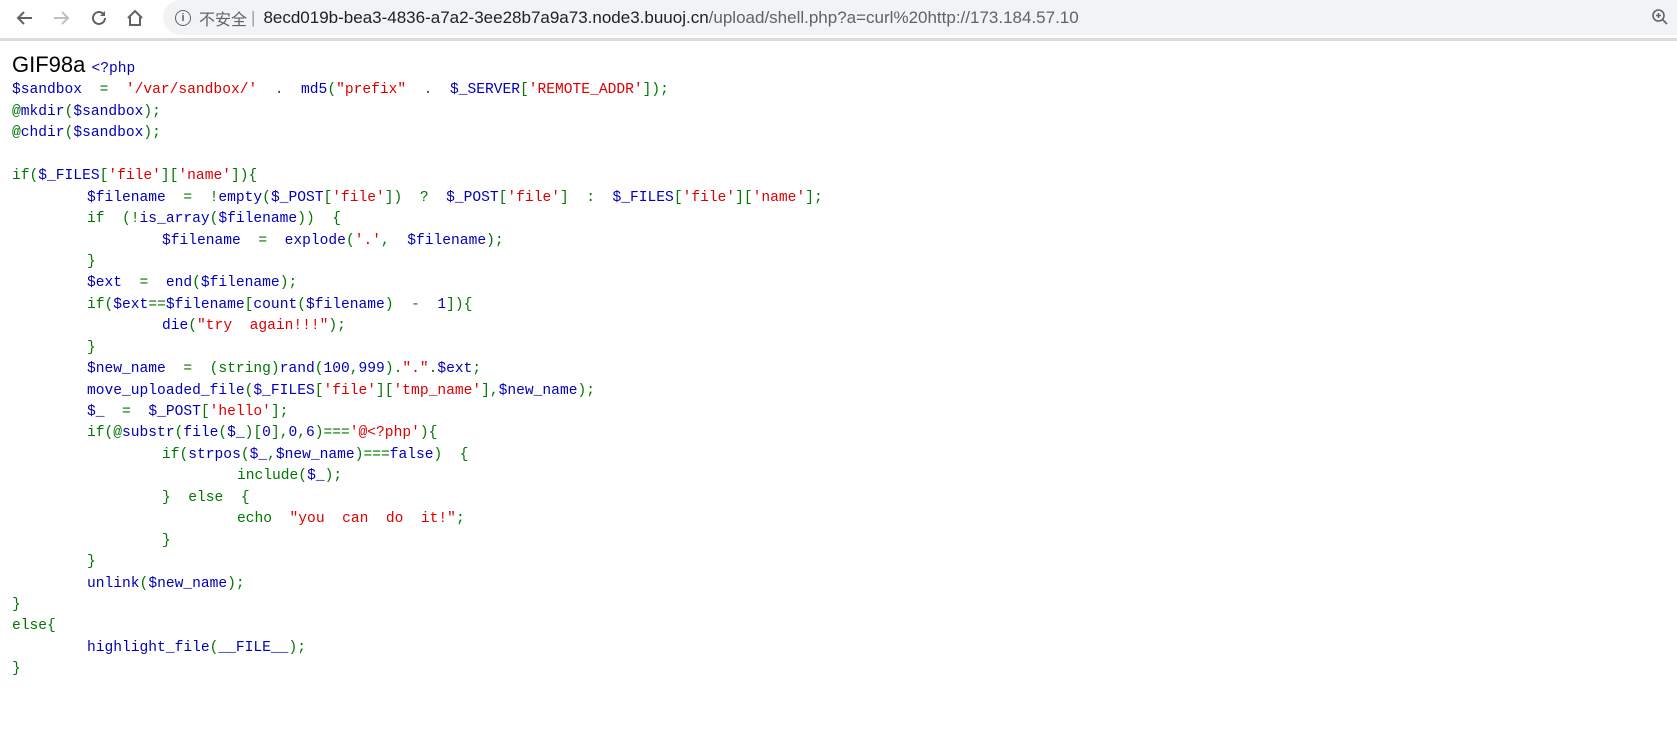 The image size is (1677, 738). Describe the element at coordinates (108, 111) in the screenshot. I see `code-token: $sandbox` at that location.